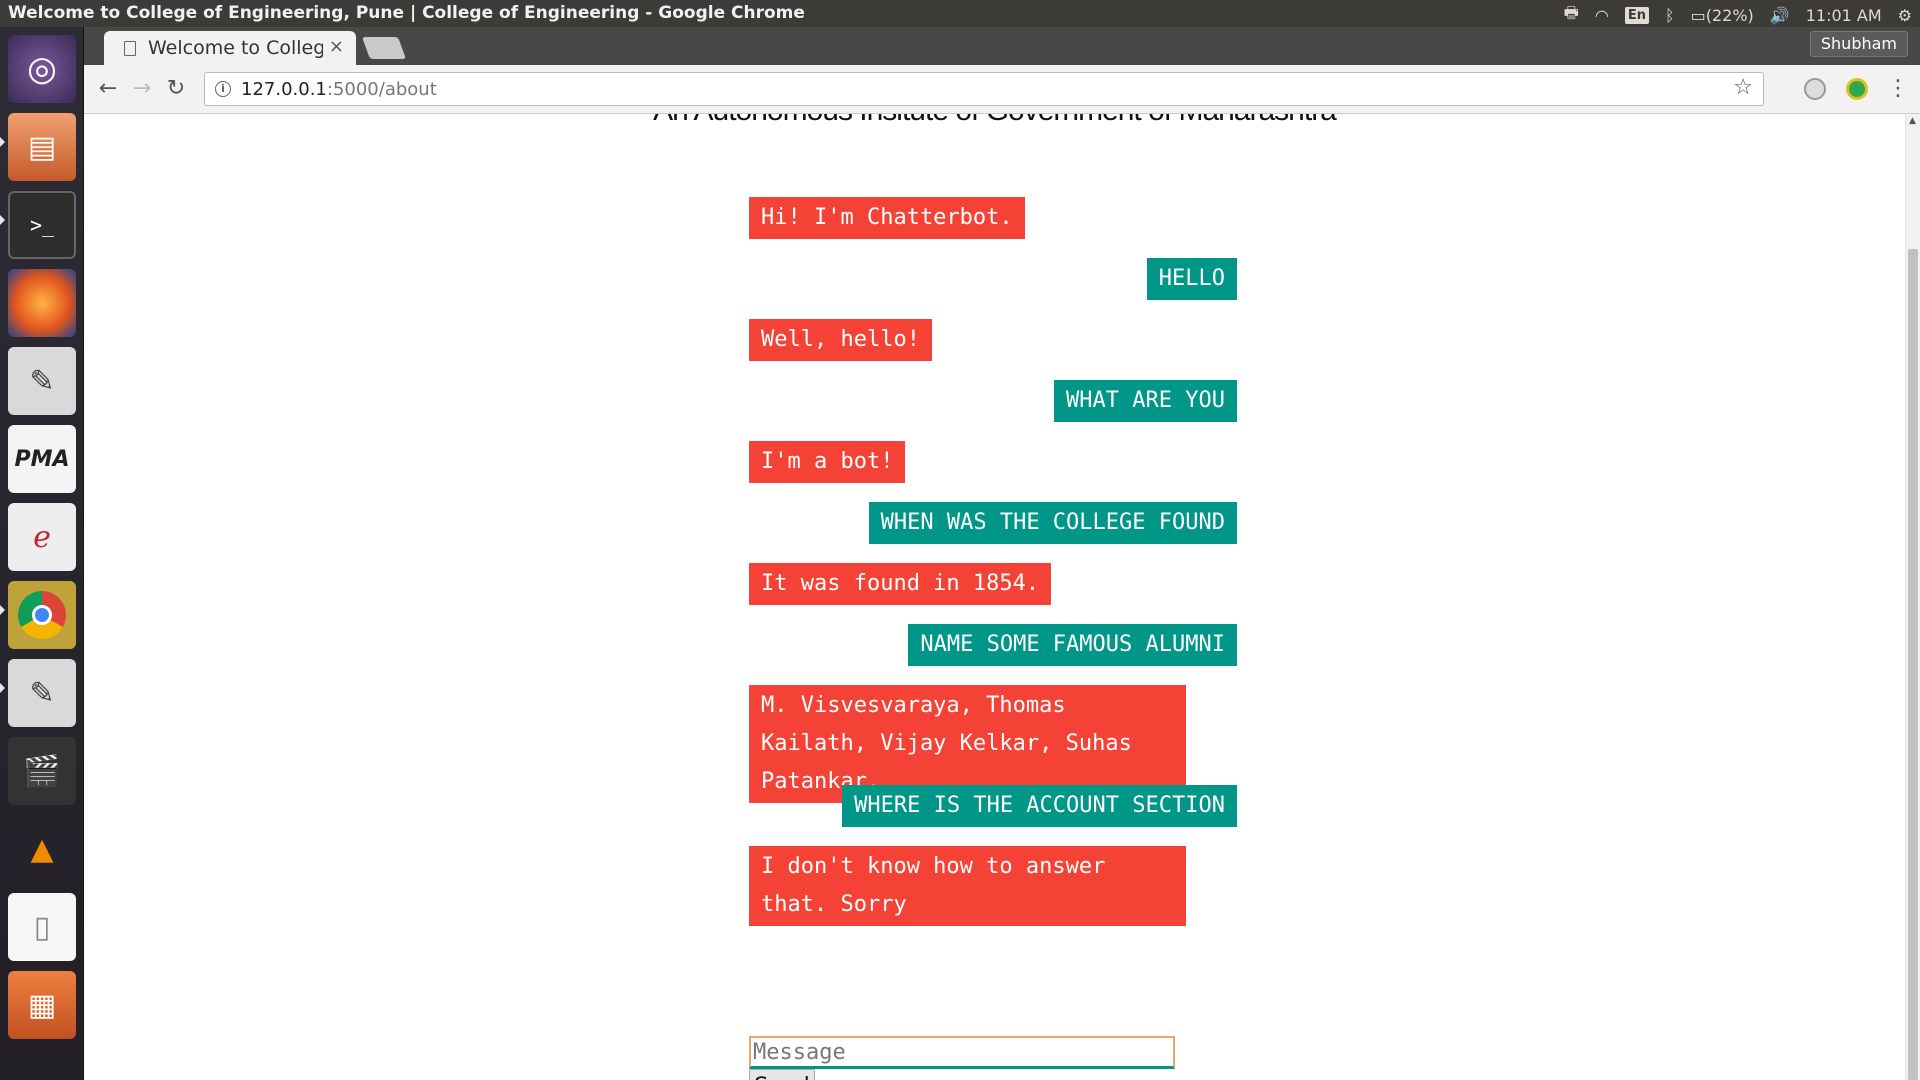  What do you see at coordinates (42, 771) in the screenshot?
I see `video-editor-icon: 🎬` at bounding box center [42, 771].